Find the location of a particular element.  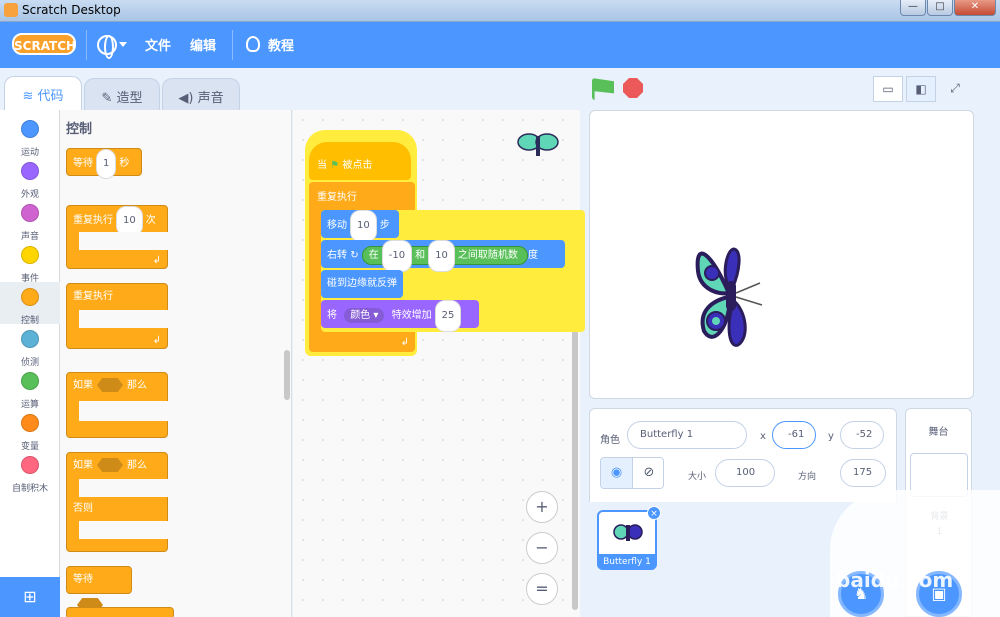

small-stage-icon: ▭ is located at coordinates (888, 89).